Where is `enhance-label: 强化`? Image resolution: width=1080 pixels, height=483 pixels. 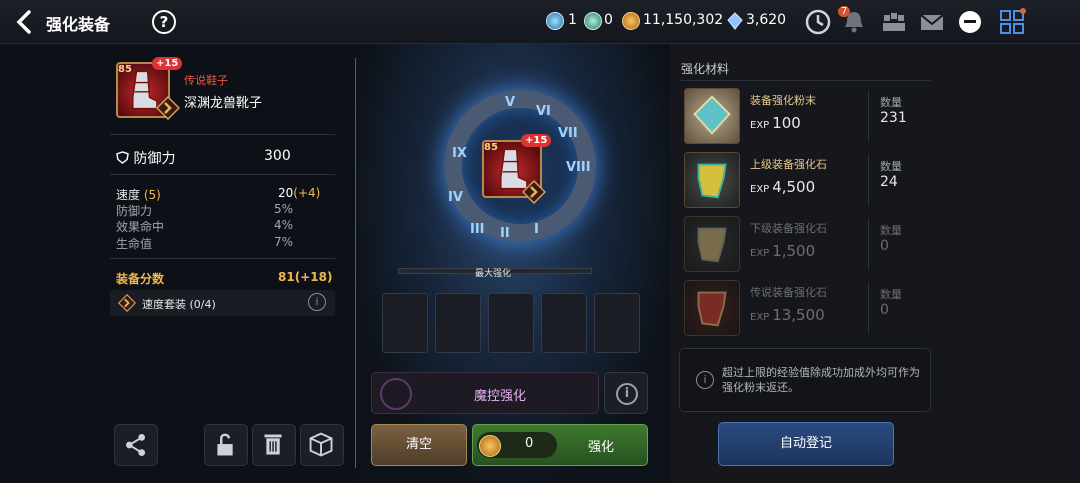 enhance-label: 强化 is located at coordinates (601, 447).